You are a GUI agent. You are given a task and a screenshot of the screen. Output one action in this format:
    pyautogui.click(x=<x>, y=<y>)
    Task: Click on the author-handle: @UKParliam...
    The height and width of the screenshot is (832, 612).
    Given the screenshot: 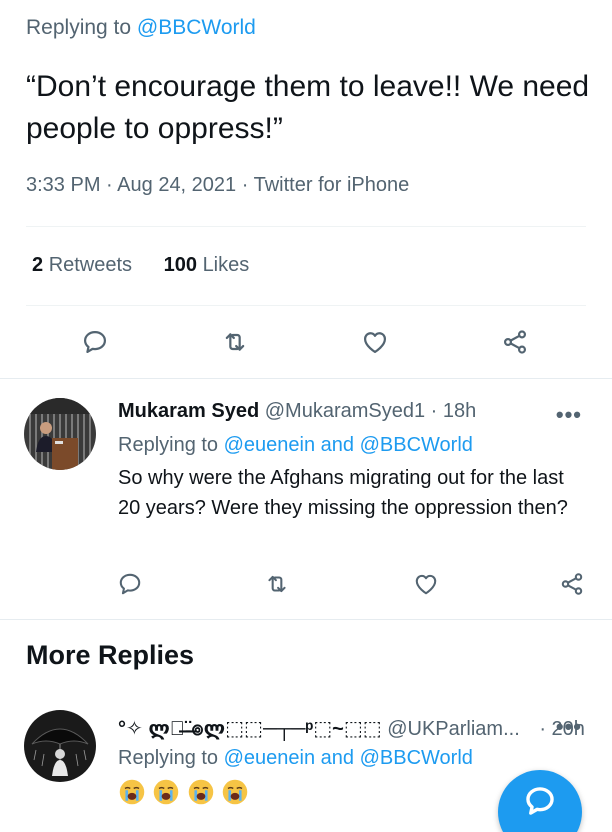 What is the action you would take?
    pyautogui.click(x=453, y=729)
    